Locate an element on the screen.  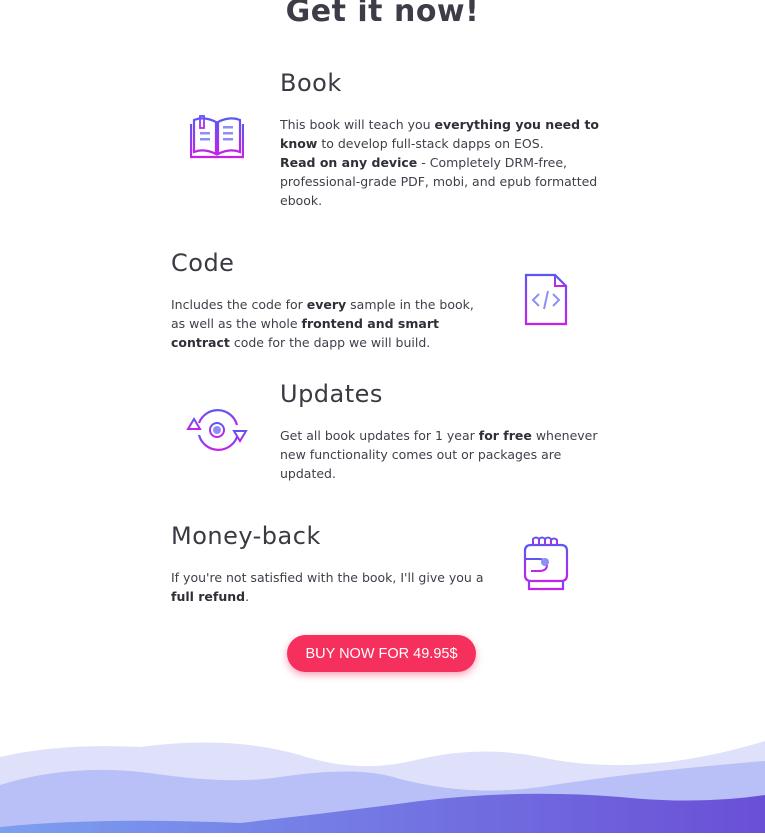
feature-title-book: Book is located at coordinates (311, 83).